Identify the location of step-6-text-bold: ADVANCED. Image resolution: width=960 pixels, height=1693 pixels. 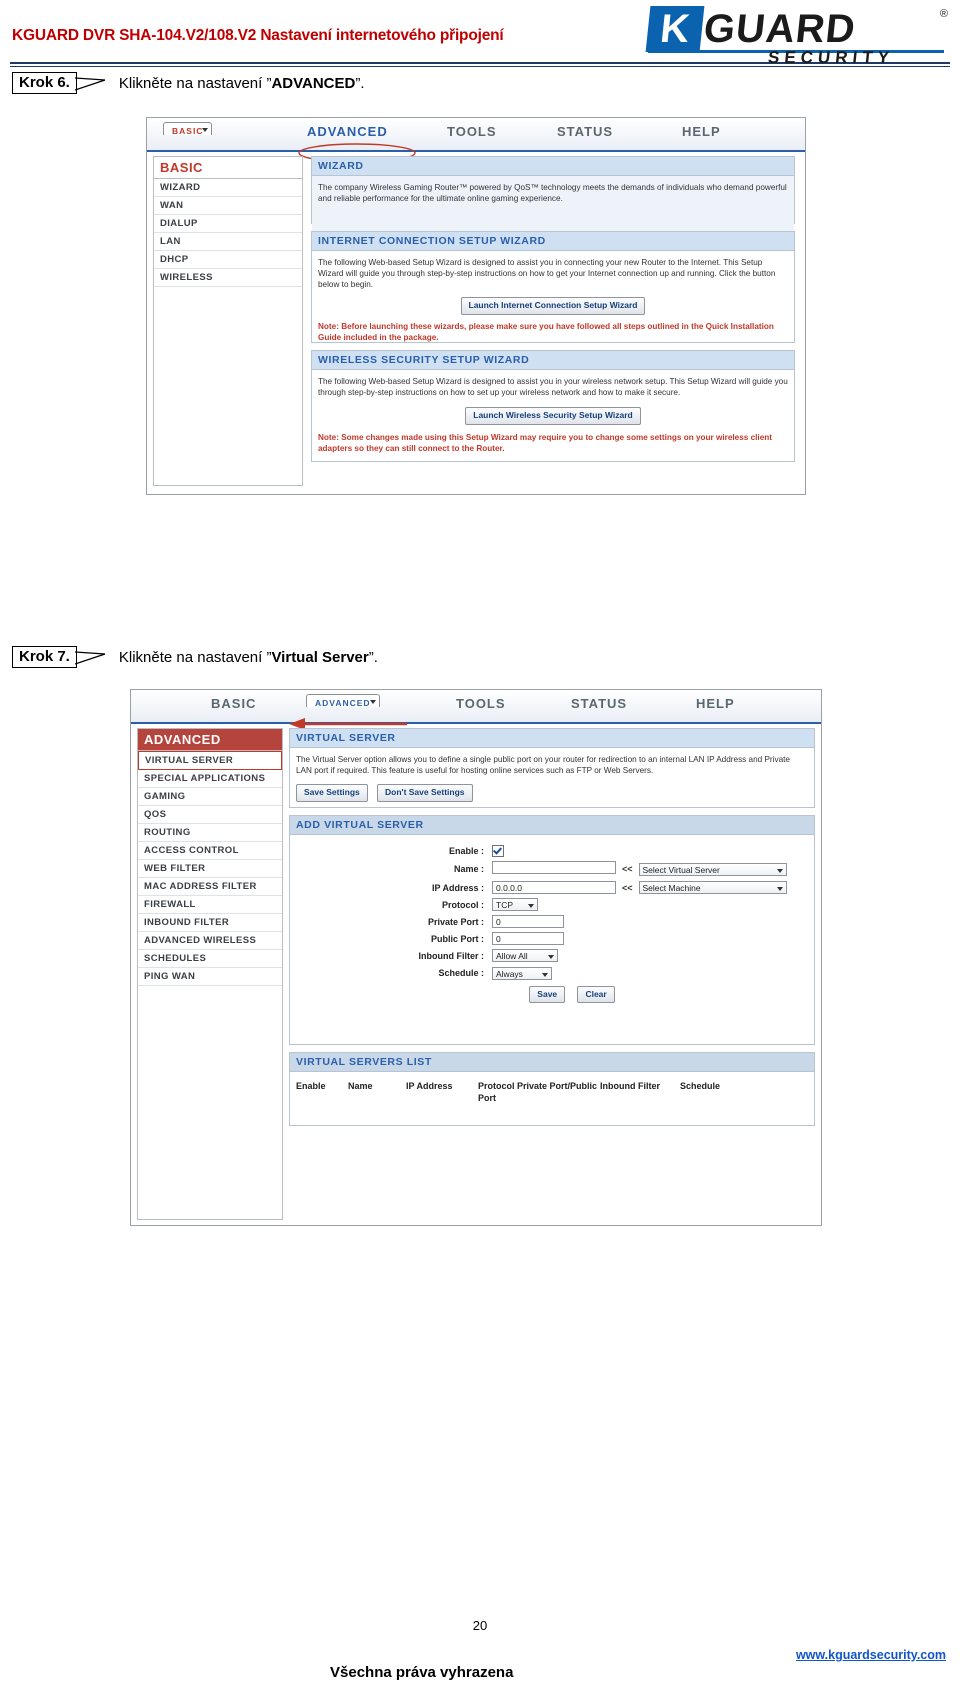
(313, 83).